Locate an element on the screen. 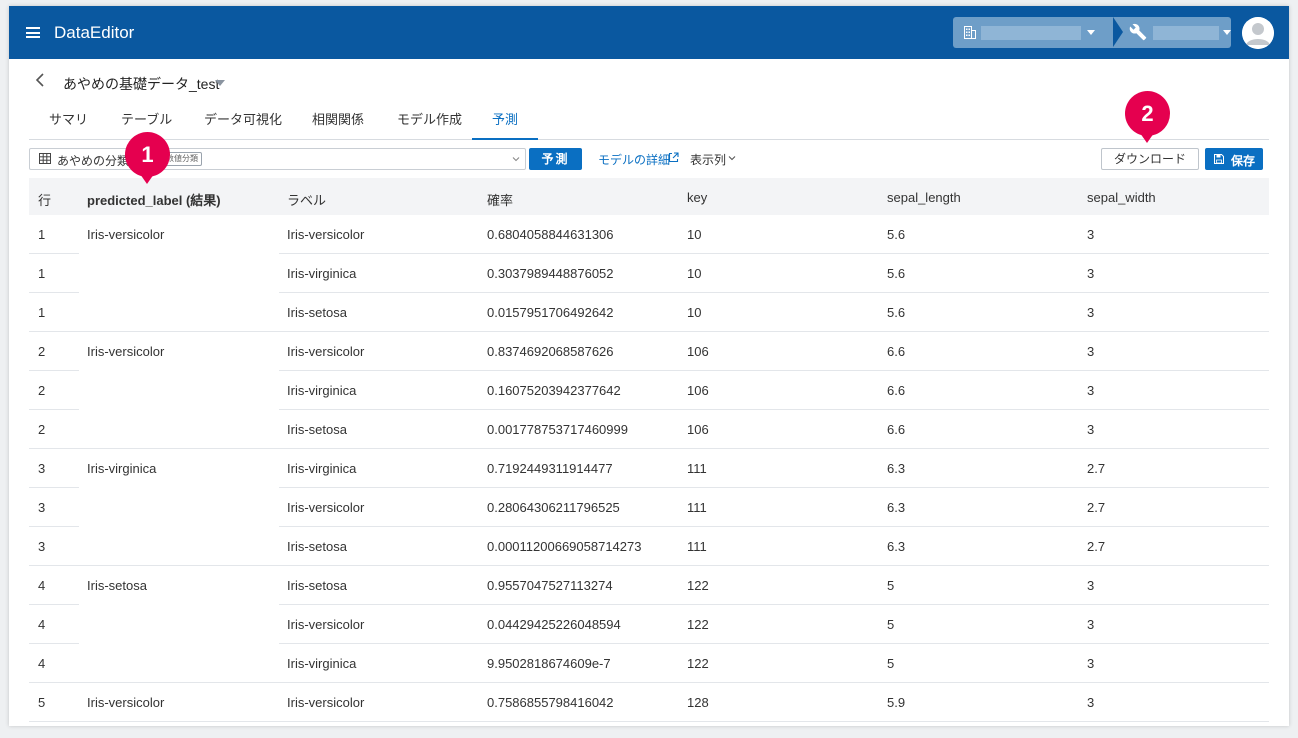  breadcrumb-notch is located at coordinates (1118, 32).